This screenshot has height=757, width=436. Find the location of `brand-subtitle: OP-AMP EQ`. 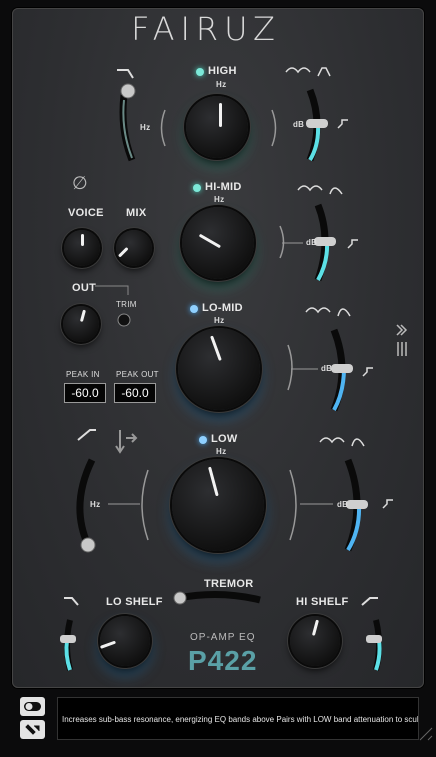

brand-subtitle: OP-AMP EQ is located at coordinates (223, 637).